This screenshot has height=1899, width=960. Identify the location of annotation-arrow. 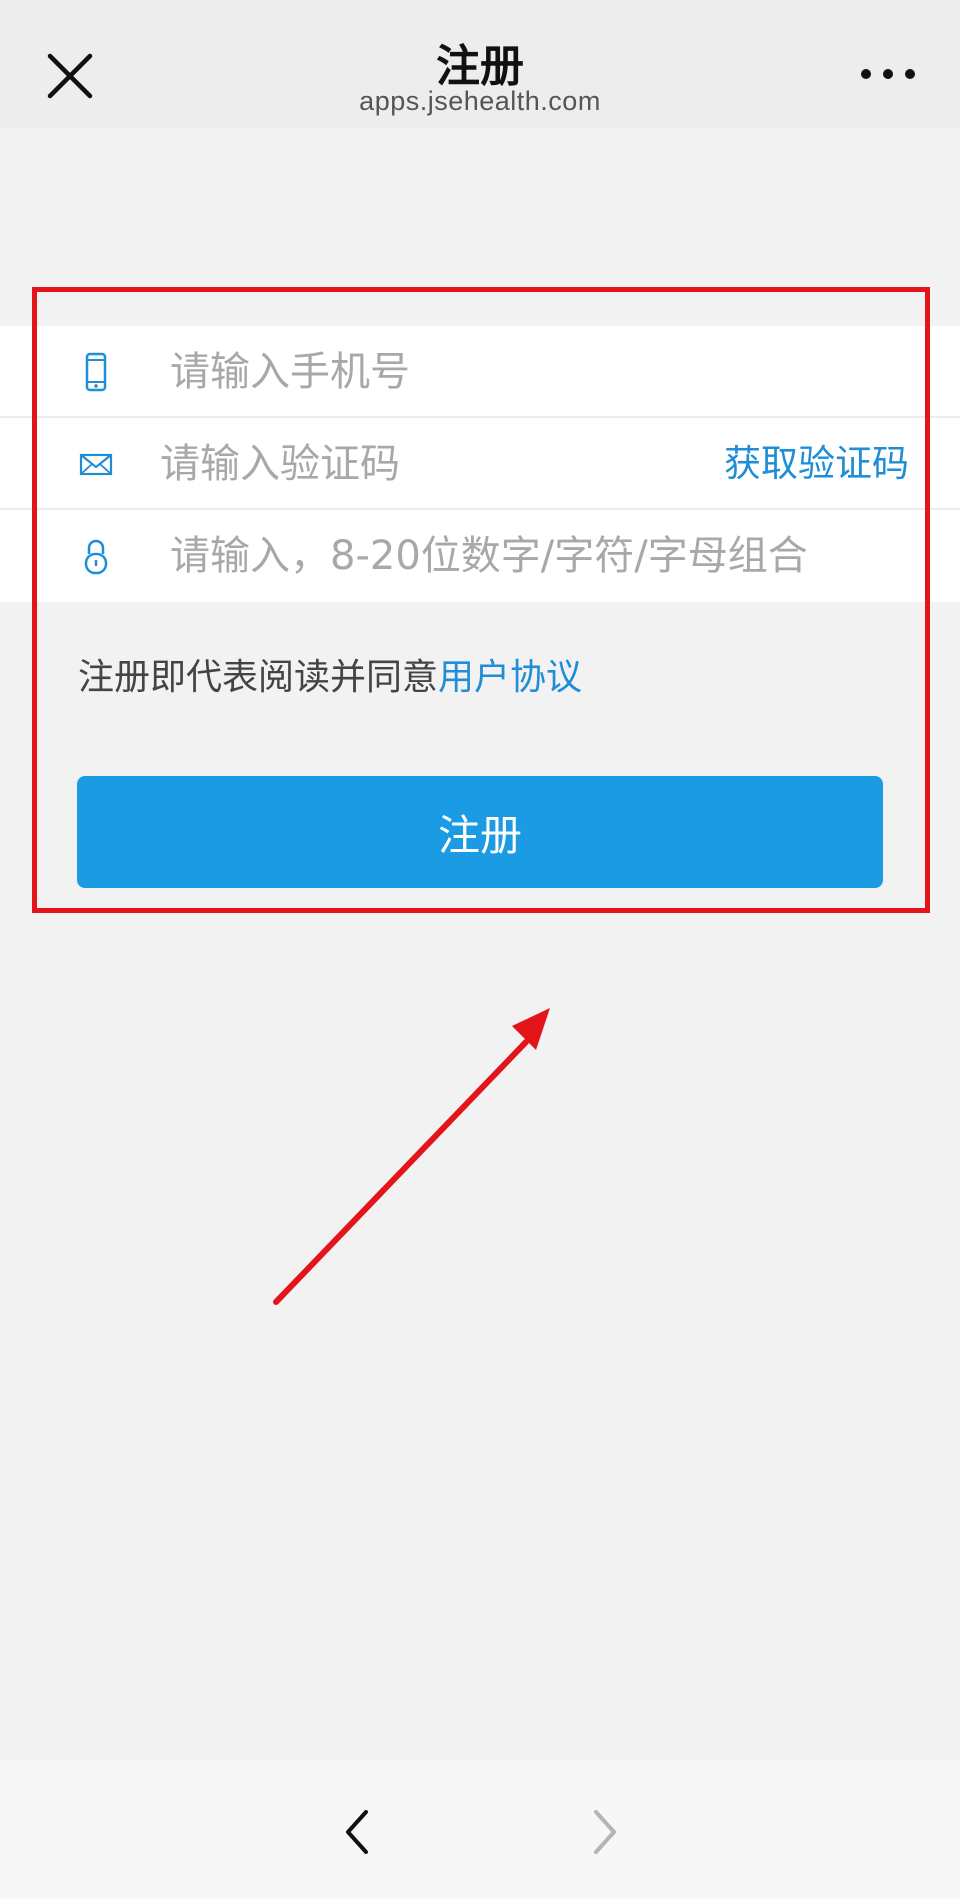
(411, 1156).